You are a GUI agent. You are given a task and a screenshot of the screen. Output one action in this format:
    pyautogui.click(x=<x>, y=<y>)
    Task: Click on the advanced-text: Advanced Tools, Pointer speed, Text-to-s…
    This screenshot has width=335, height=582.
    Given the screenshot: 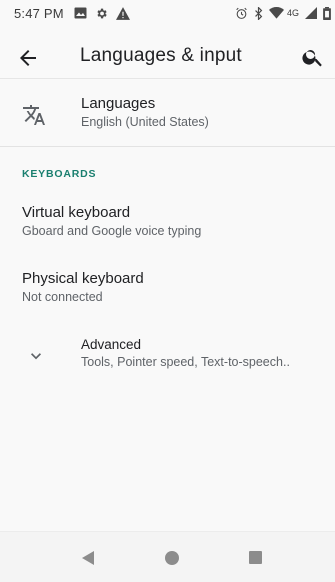 What is the action you would take?
    pyautogui.click(x=206, y=353)
    